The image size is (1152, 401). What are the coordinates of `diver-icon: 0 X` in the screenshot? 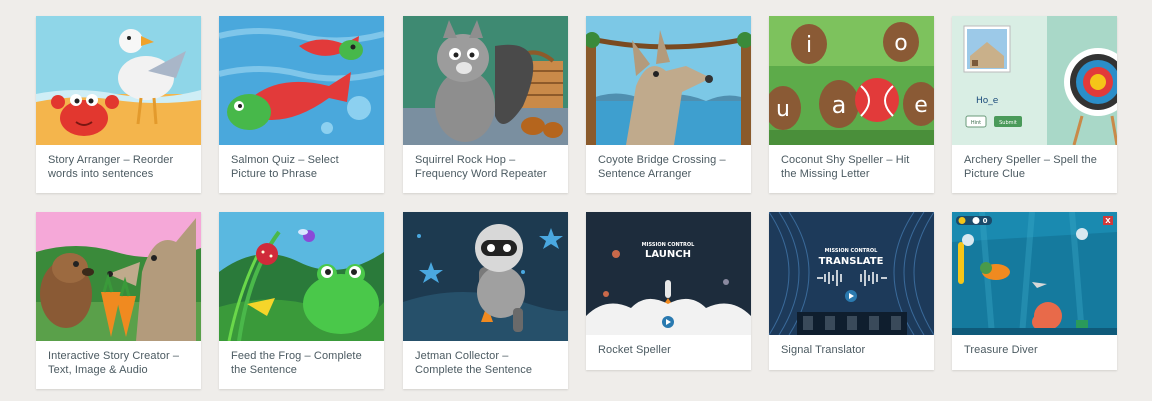 It's located at (1034, 273).